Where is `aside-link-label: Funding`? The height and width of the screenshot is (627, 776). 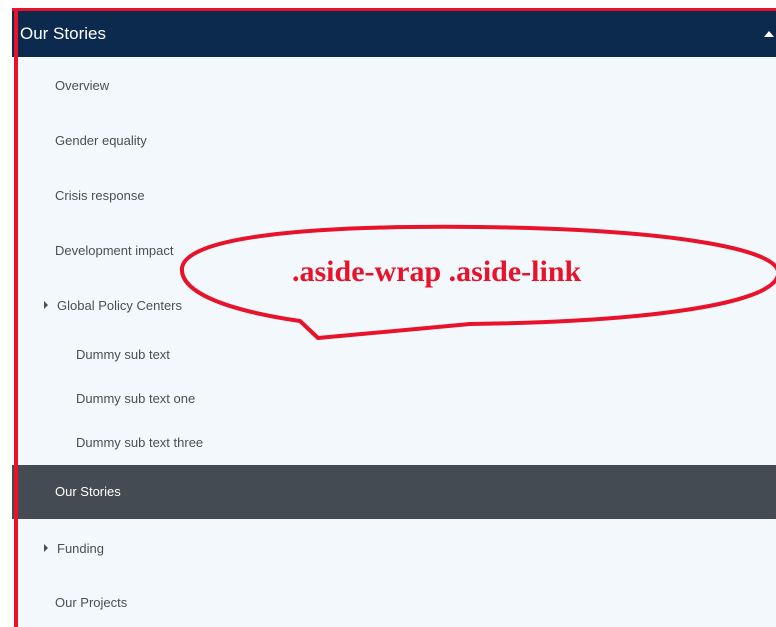
aside-link-label: Funding is located at coordinates (80, 548).